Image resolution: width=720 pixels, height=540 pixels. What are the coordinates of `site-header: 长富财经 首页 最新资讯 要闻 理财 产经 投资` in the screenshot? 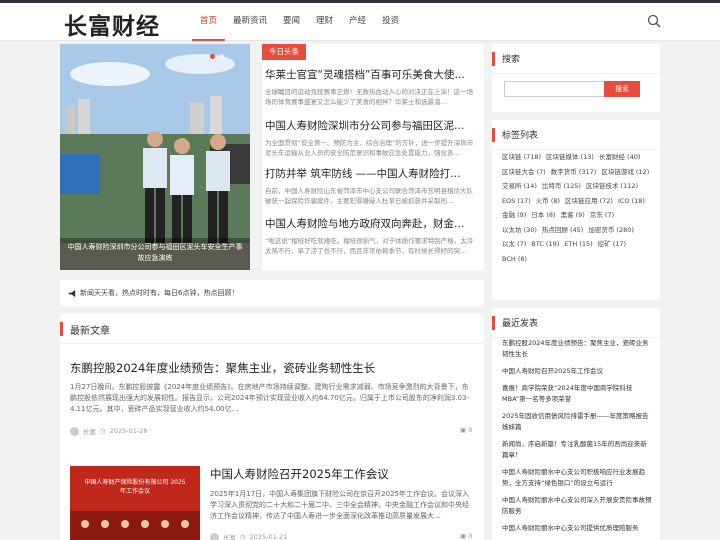 It's located at (360, 22).